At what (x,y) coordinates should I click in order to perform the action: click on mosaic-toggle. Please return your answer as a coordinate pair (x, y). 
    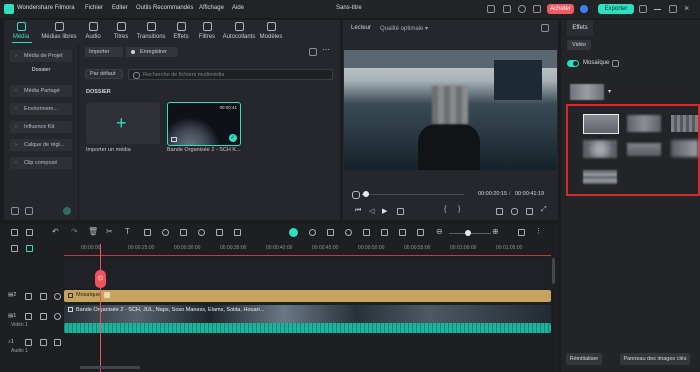
    Looking at the image, I should click on (573, 63).